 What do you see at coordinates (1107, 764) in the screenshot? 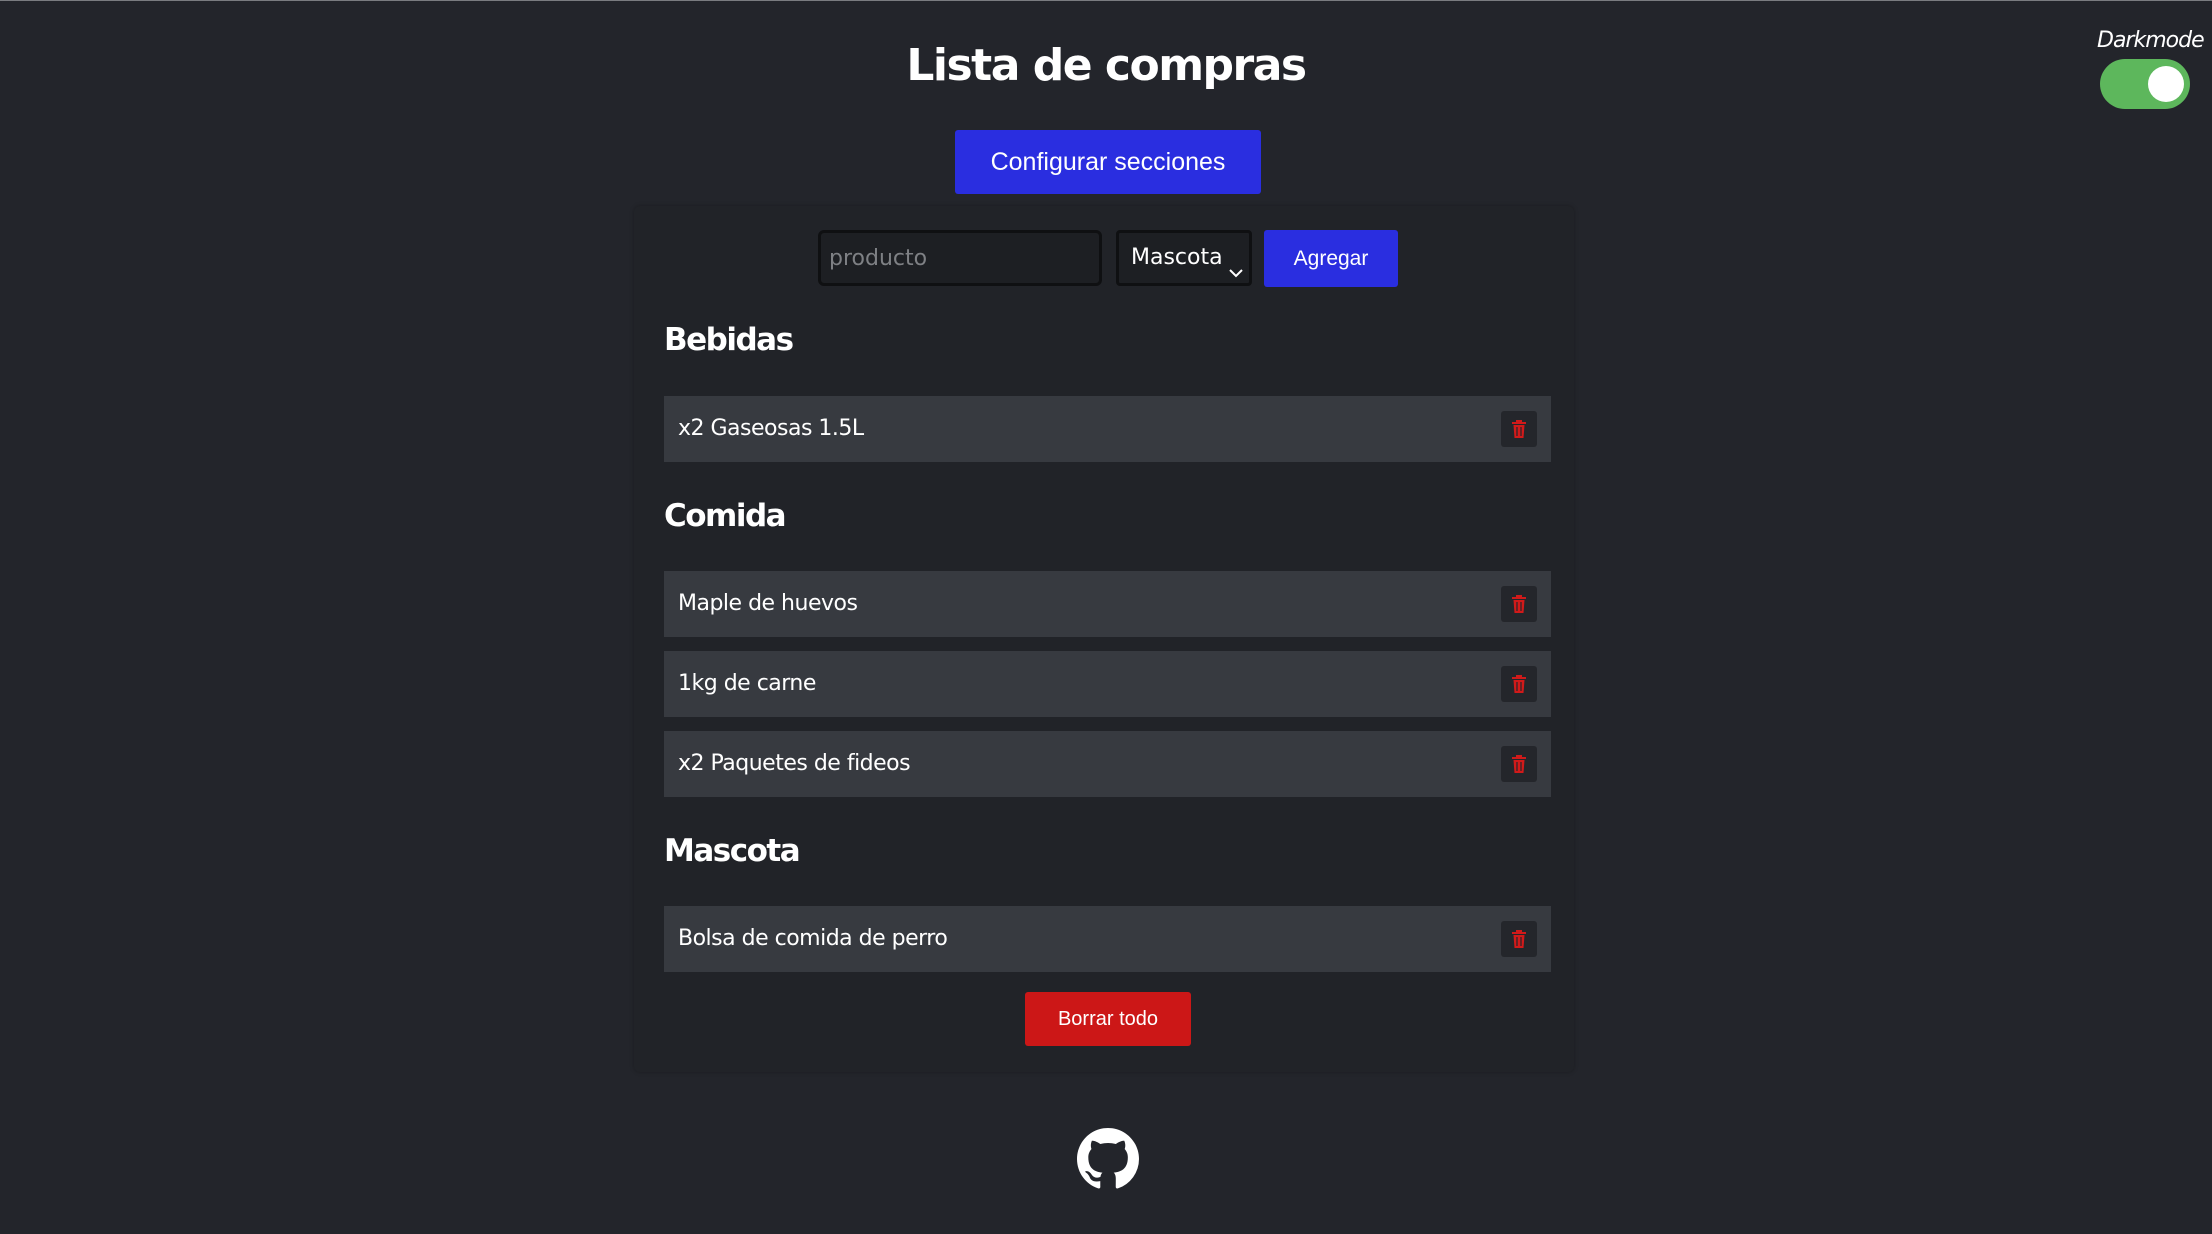
I see `list-item: x2 Paquetes de fideos` at bounding box center [1107, 764].